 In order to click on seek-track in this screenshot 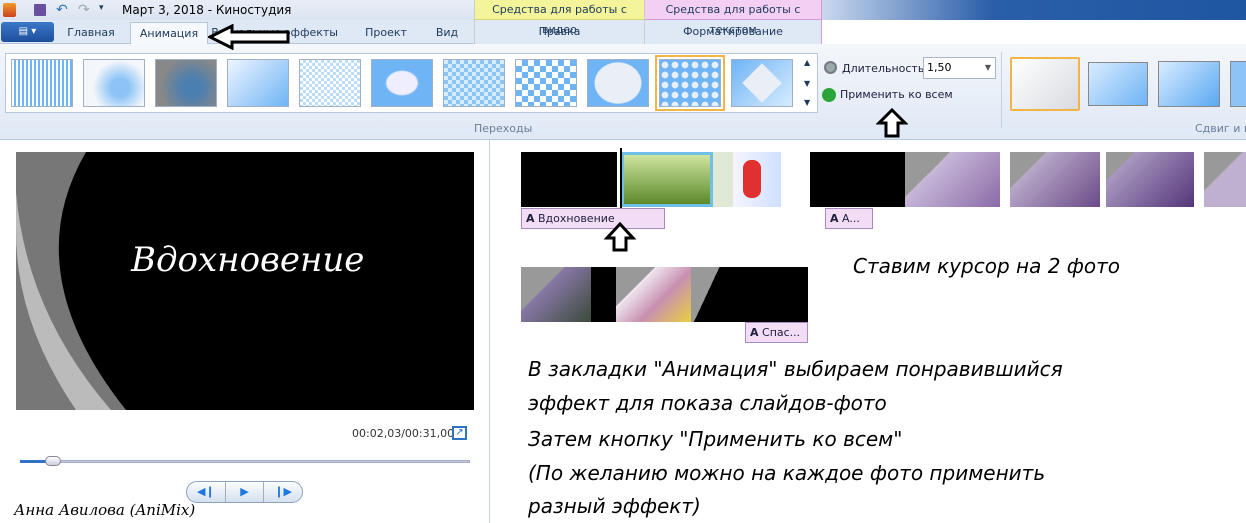, I will do `click(245, 461)`.